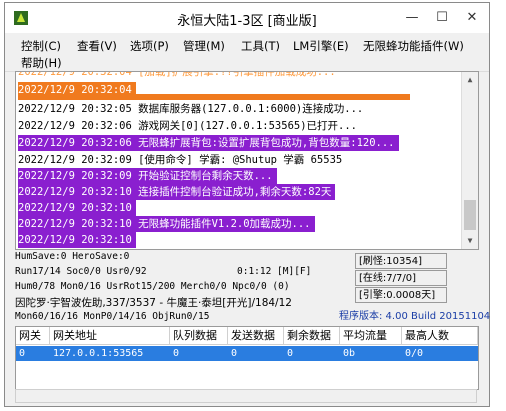 The height and width of the screenshot is (411, 506). What do you see at coordinates (97, 46) in the screenshot?
I see `menu-view: 查看(V)` at bounding box center [97, 46].